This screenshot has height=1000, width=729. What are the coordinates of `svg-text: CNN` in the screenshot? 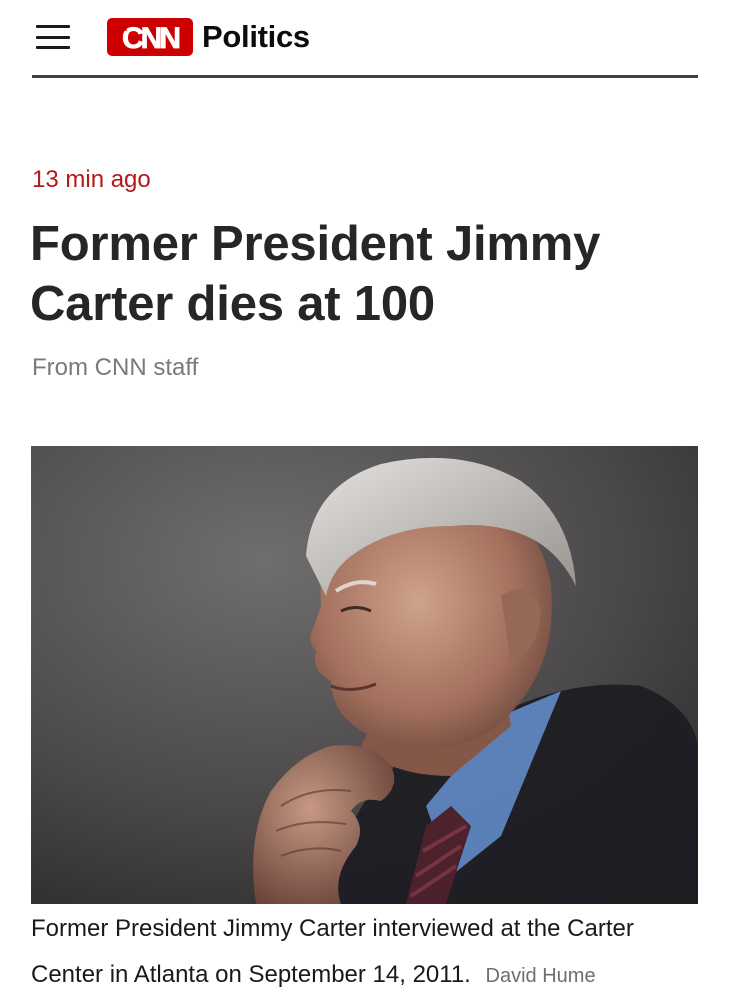 It's located at (150, 38).